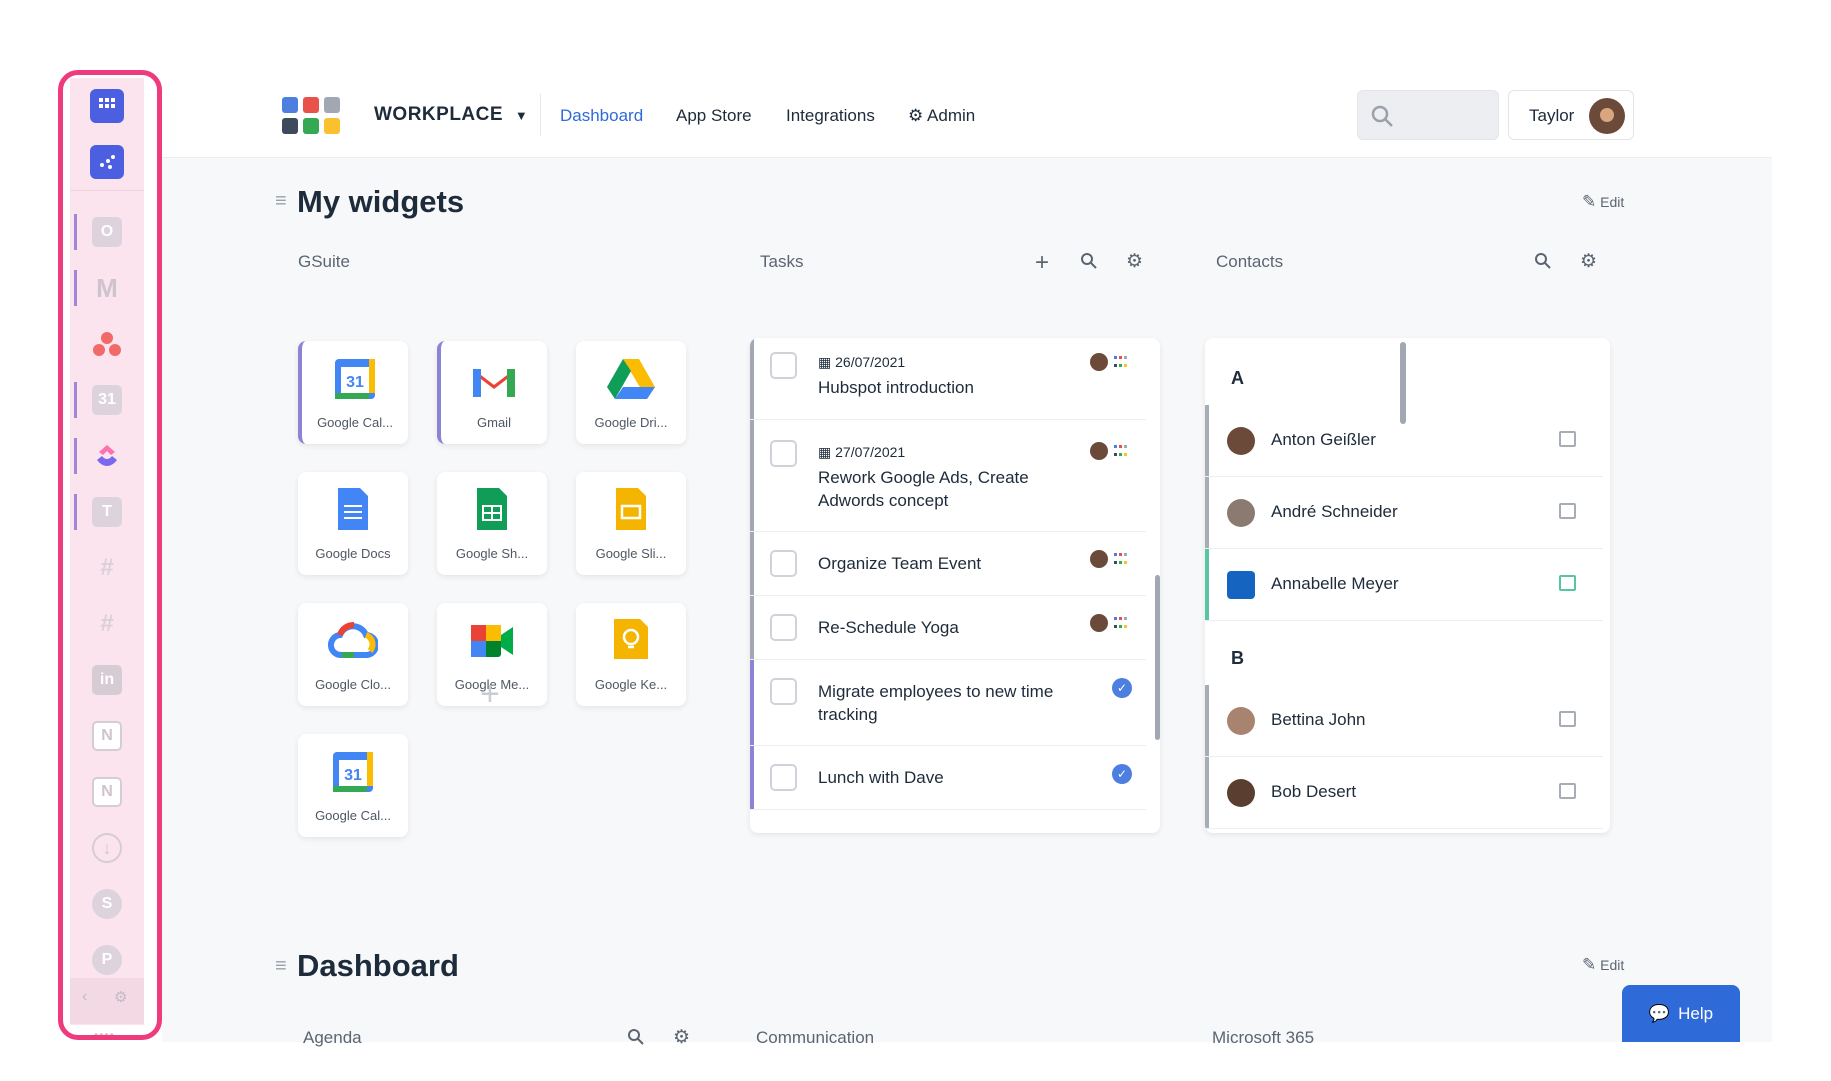  What do you see at coordinates (1681, 1013) in the screenshot?
I see `help-button: 💬 Help` at bounding box center [1681, 1013].